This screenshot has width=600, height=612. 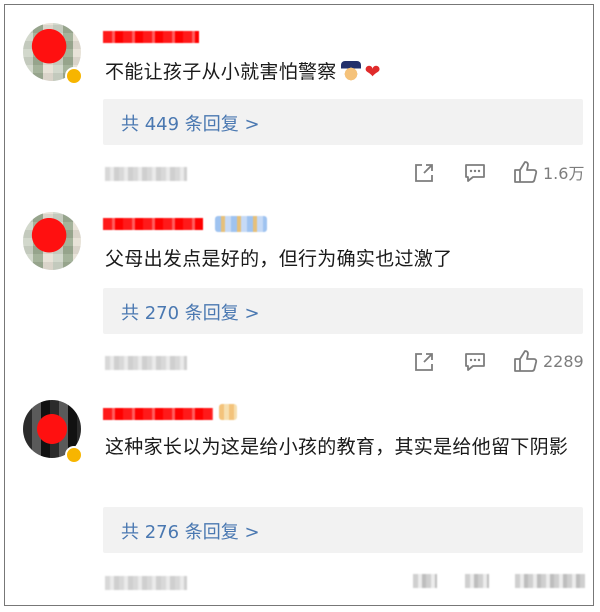 I want to click on avatar, so click(x=52, y=241).